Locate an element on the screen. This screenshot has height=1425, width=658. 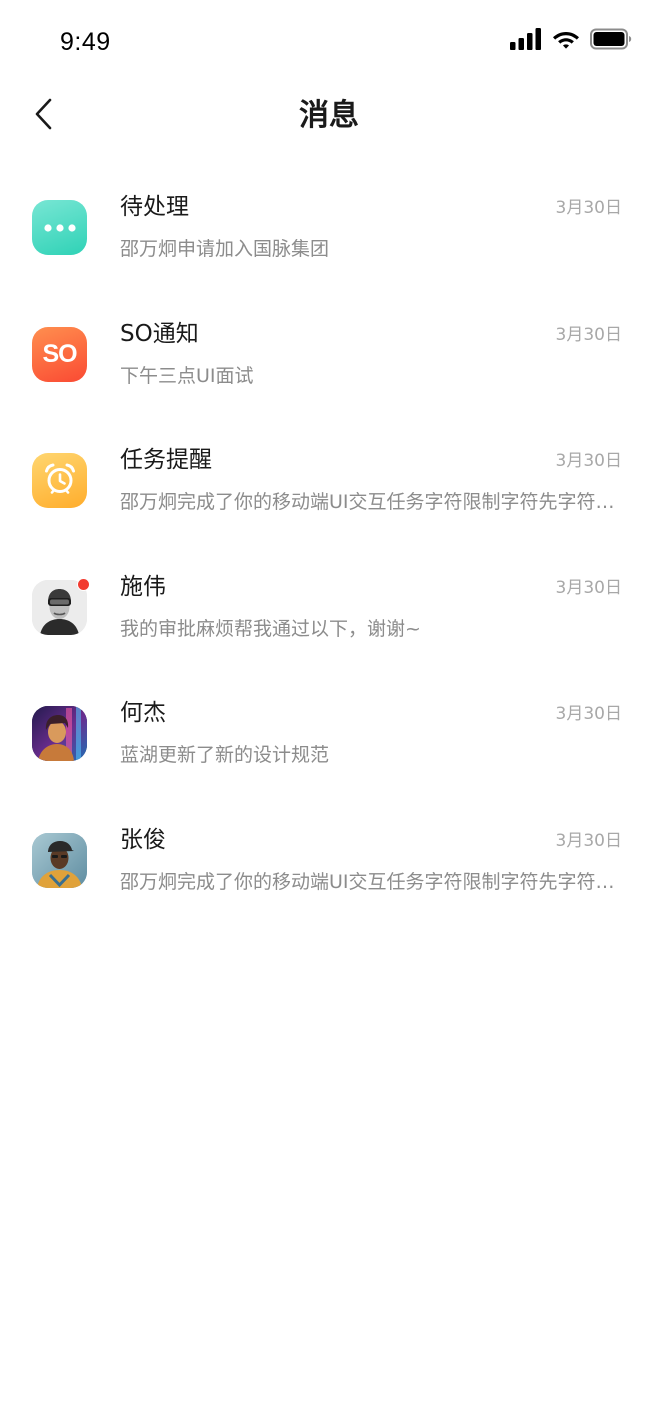
status-time: 9:49 is located at coordinates (85, 42).